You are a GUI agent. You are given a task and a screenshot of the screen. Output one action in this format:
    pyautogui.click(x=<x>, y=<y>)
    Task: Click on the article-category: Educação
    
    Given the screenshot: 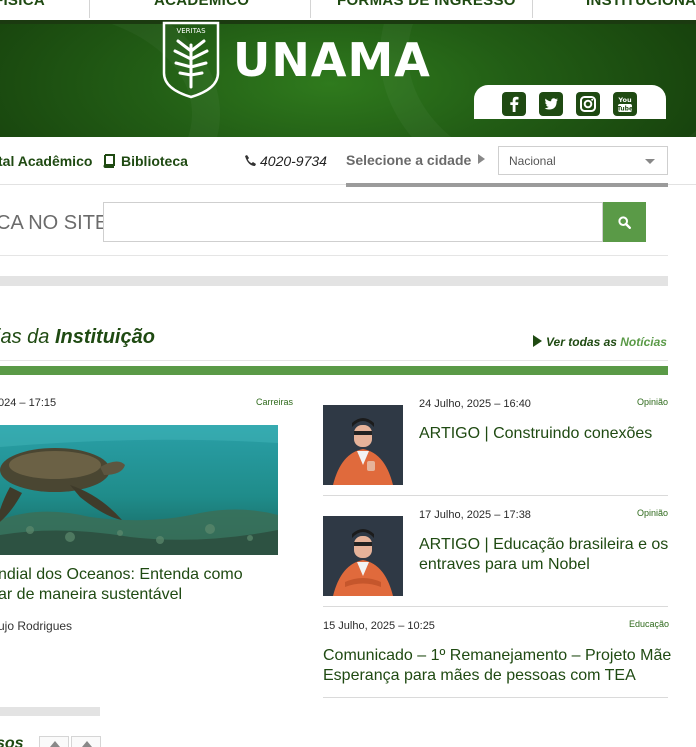 What is the action you would take?
    pyautogui.click(x=649, y=624)
    